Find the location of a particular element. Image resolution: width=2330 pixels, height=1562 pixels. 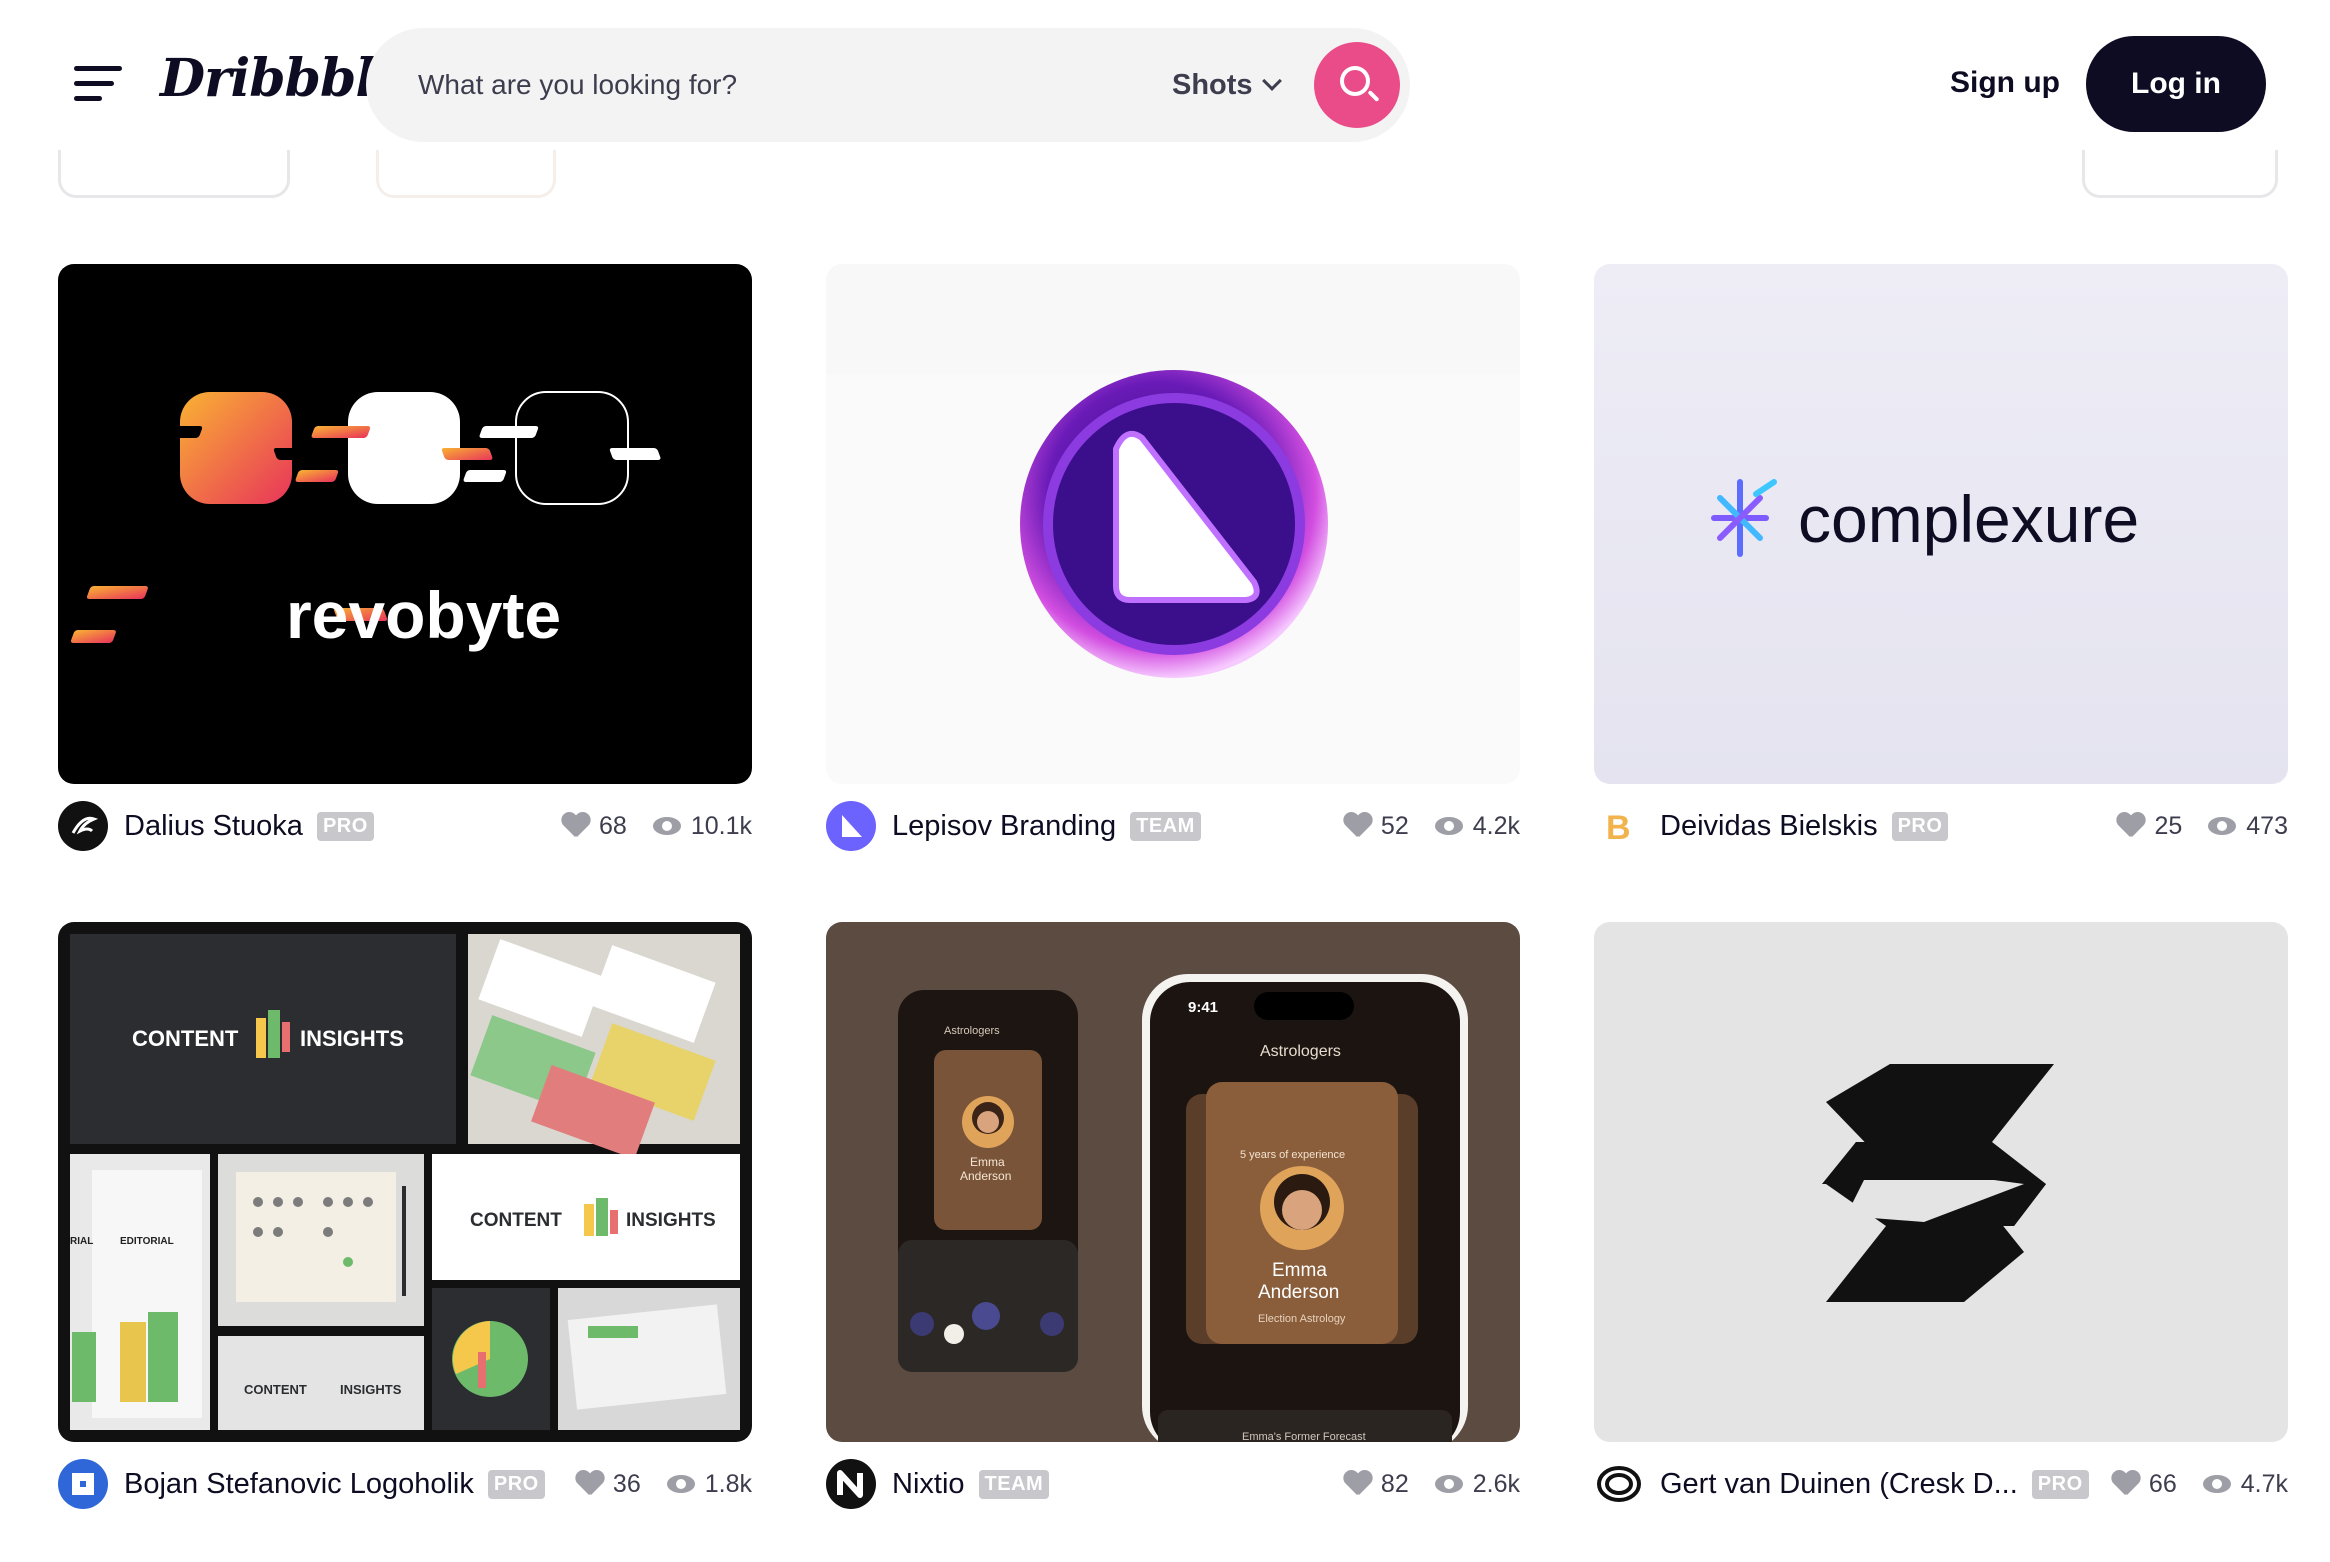

author-name: Dalius Stuoka is located at coordinates (213, 826).